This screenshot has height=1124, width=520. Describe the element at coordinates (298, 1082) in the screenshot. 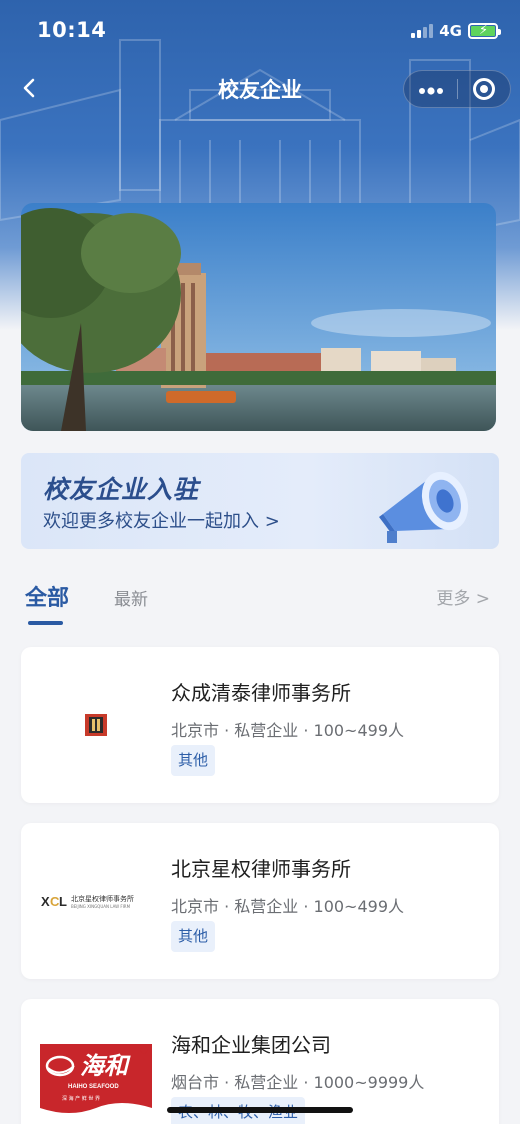

I see `company-meta: 烟台市 · 私营企业 · 1000~9999人` at that location.